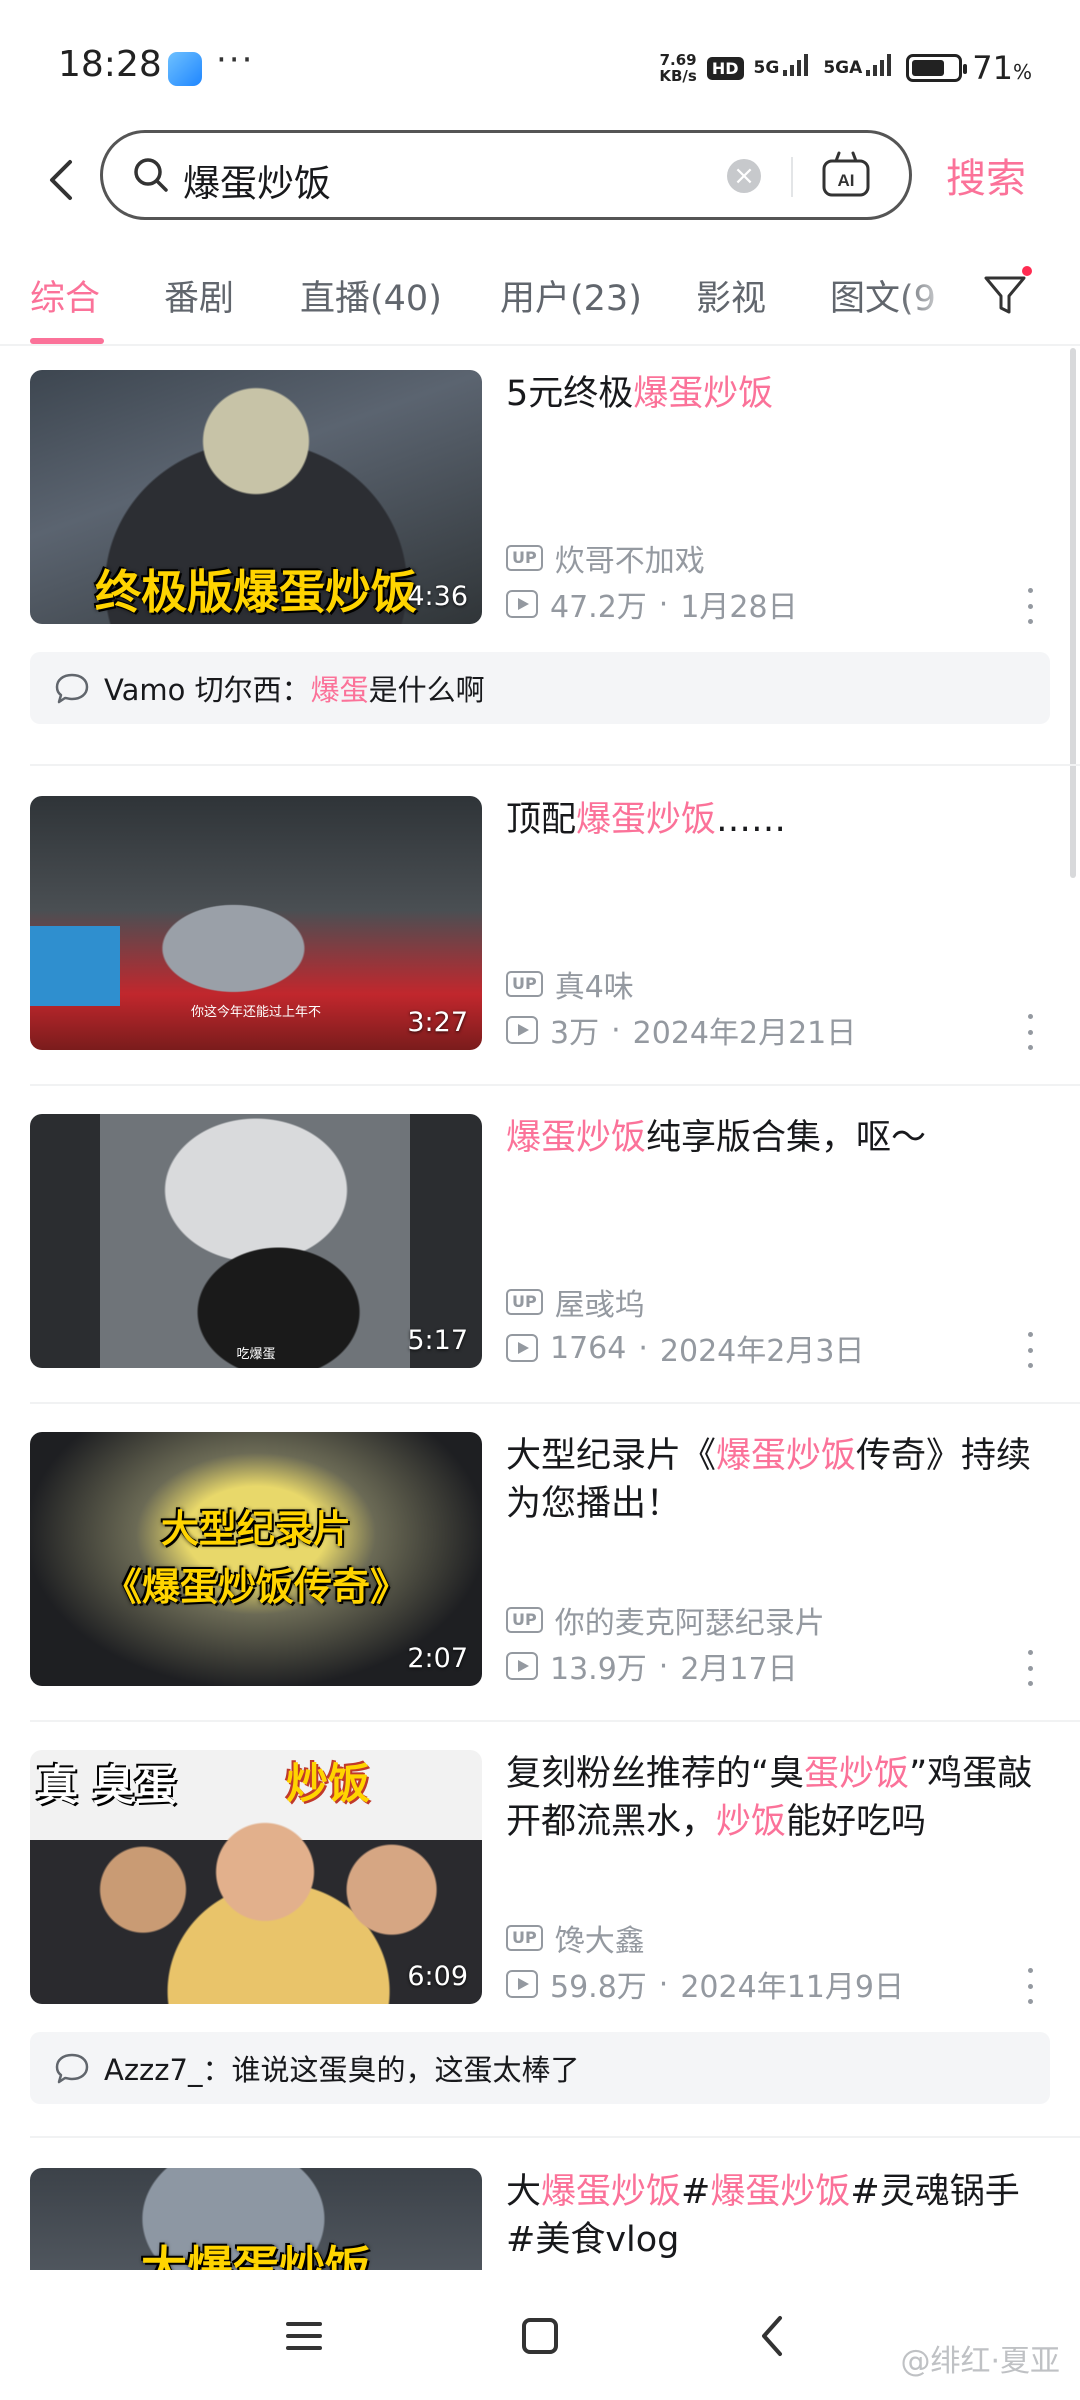 This screenshot has height=2400, width=1080. I want to click on system-nav-bar: @绯红·夏亚, so click(540, 2335).